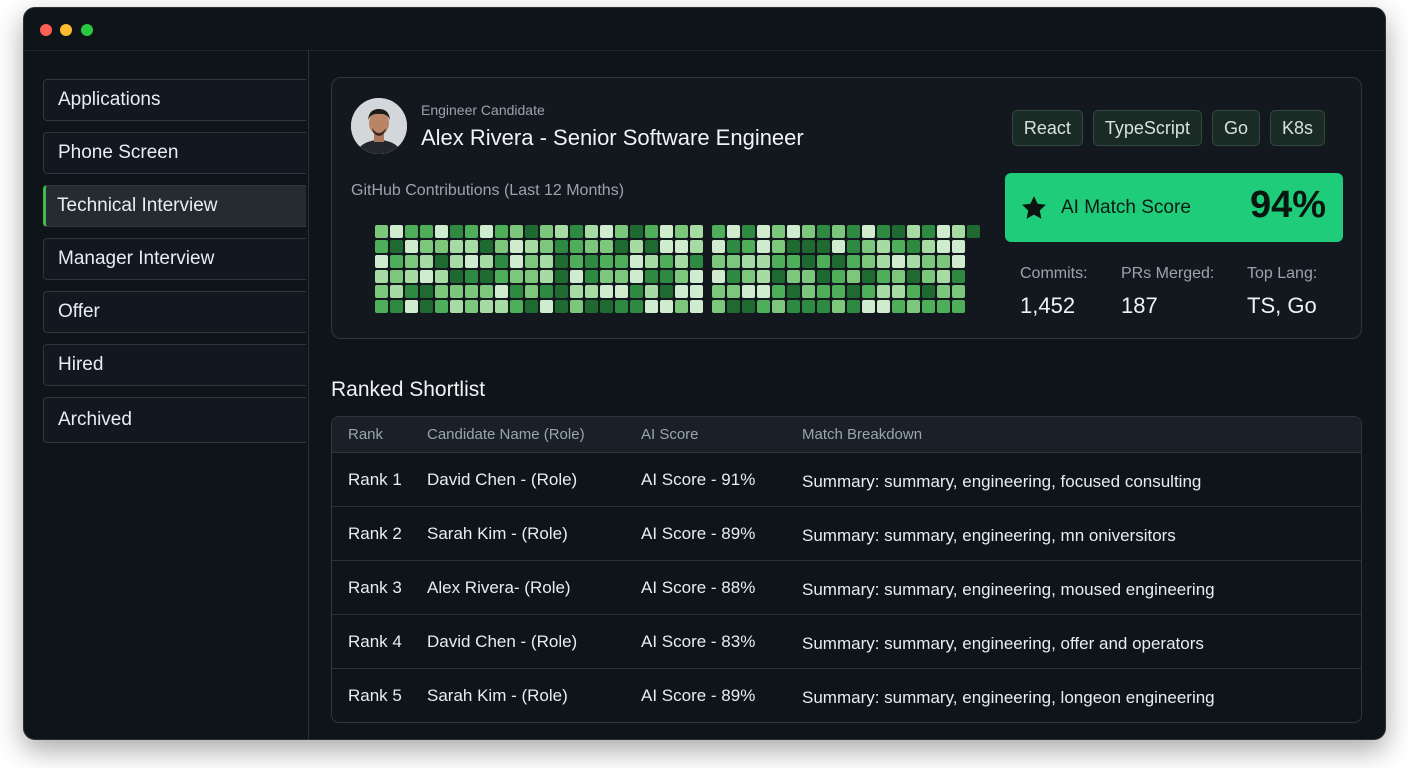 The image size is (1408, 768). Describe the element at coordinates (704, 29) in the screenshot. I see `title-bar` at that location.